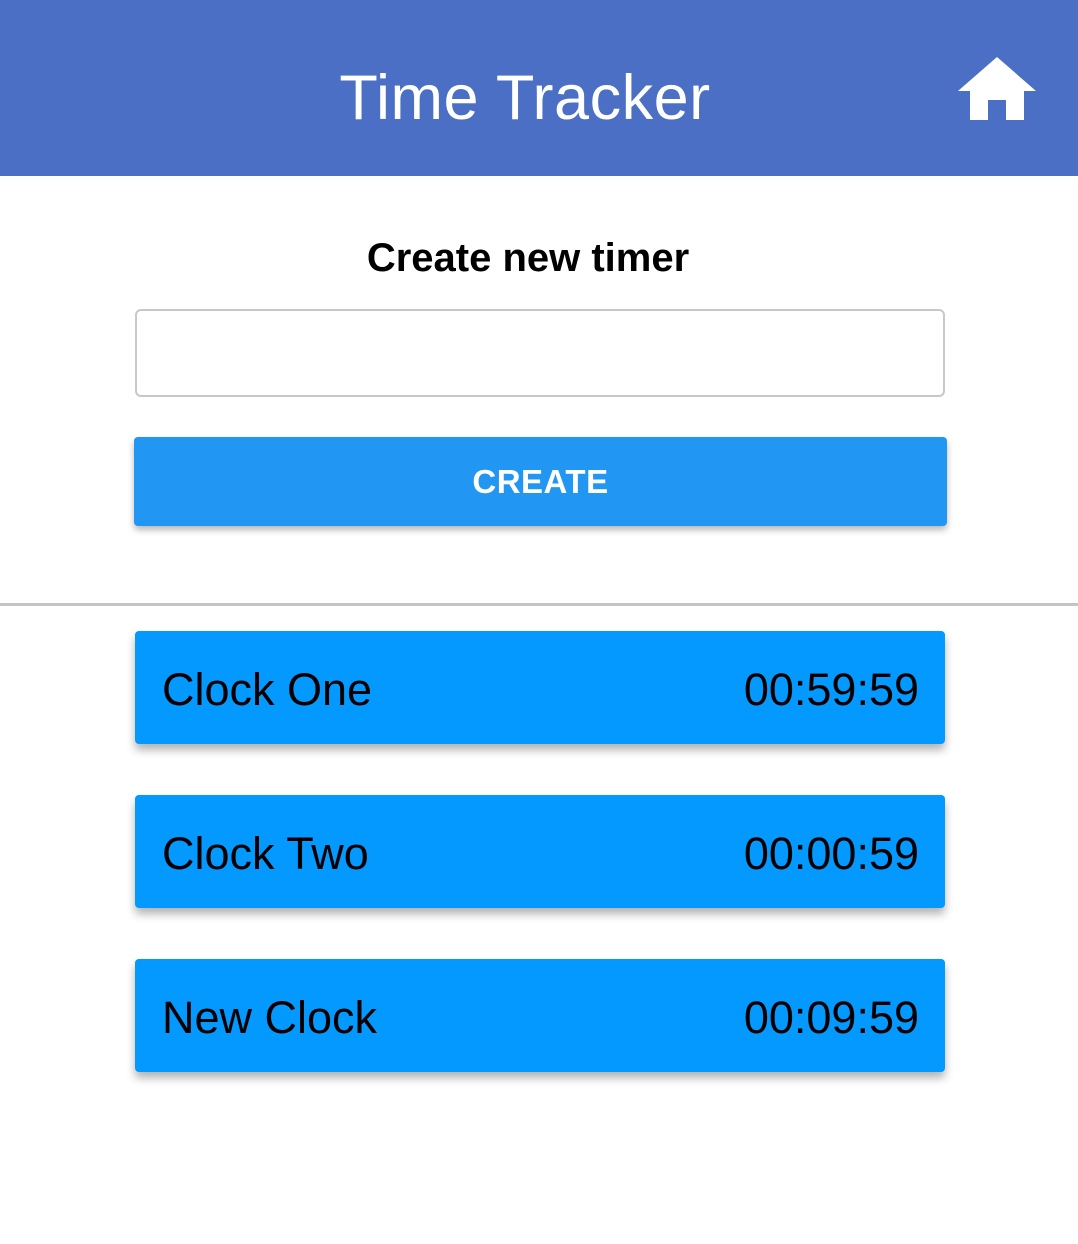  What do you see at coordinates (540, 481) in the screenshot?
I see `create-button: CREATE` at bounding box center [540, 481].